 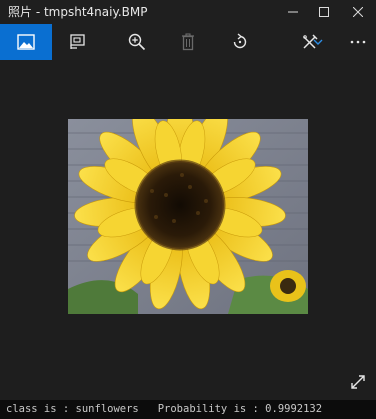 I want to click on more-button, so click(x=357, y=42).